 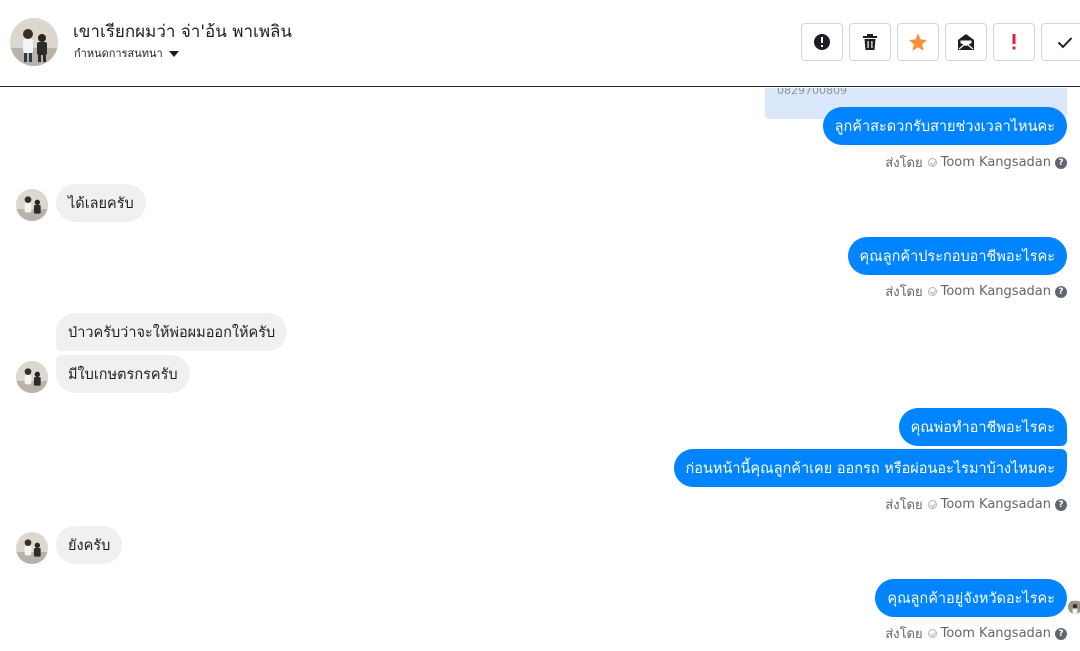 I want to click on contact-name: เขาเรียกผมว่า จ่า'อ้น พาเพลิน, so click(x=183, y=32).